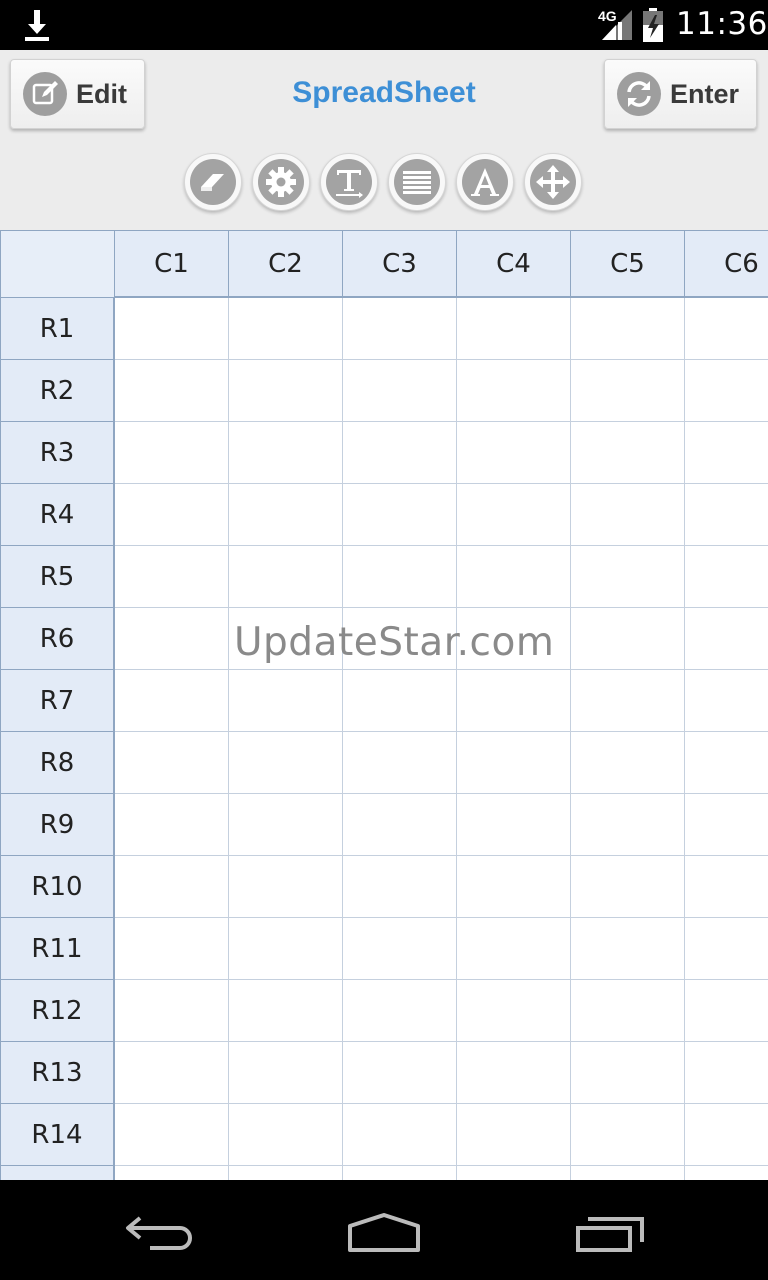 The width and height of the screenshot is (768, 1280). What do you see at coordinates (57, 329) in the screenshot?
I see `row-header: R1` at bounding box center [57, 329].